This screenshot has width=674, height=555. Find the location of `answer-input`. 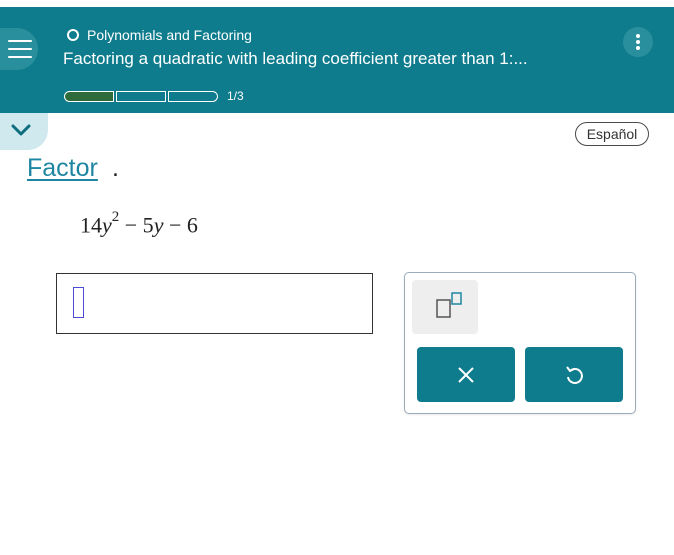

answer-input is located at coordinates (214, 303).